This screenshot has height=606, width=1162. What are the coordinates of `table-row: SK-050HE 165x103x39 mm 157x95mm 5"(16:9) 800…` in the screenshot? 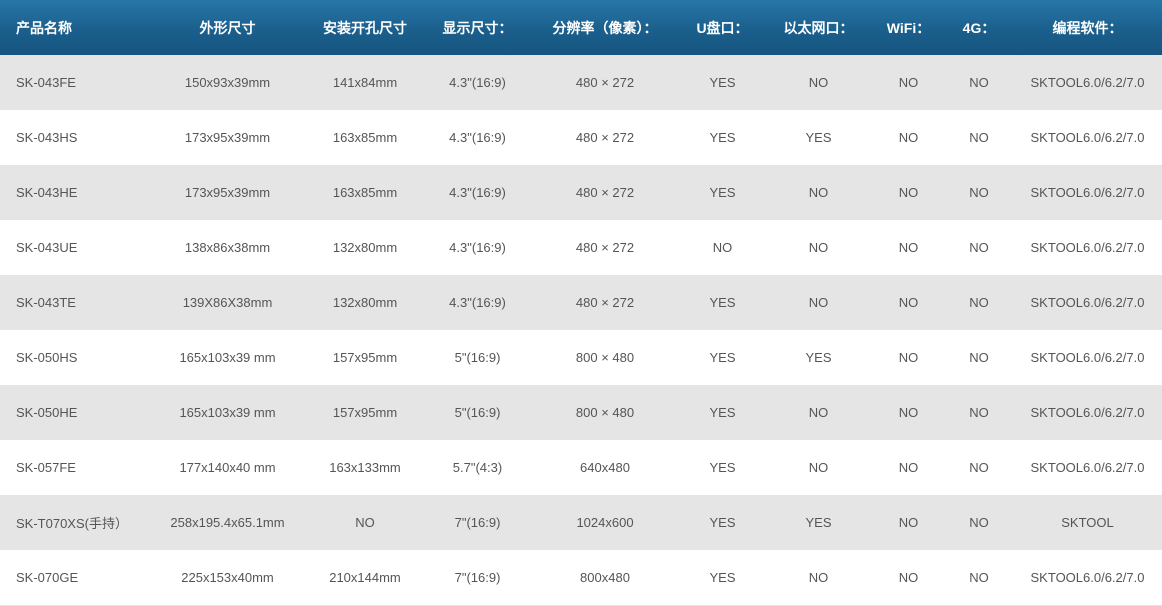 It's located at (581, 412).